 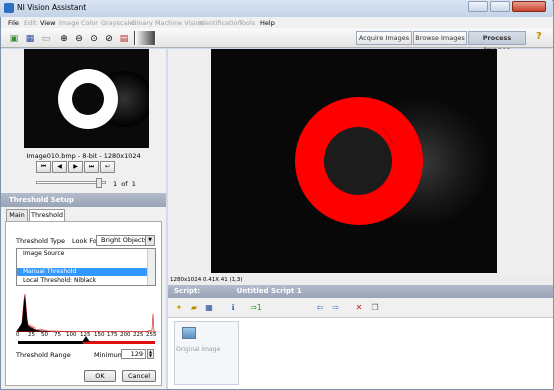 I want to click on page-current: 1, so click(x=115, y=184).